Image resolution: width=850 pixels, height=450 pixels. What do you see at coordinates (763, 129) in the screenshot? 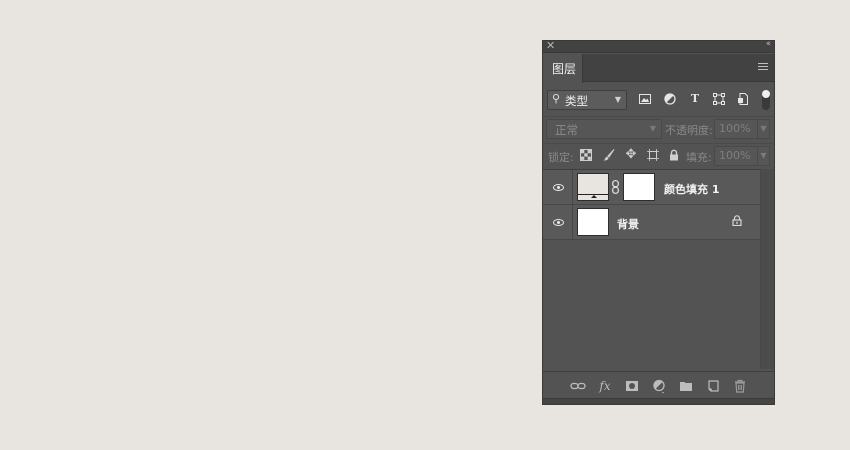
I see `opacity-dropdown-icon: ▼` at bounding box center [763, 129].